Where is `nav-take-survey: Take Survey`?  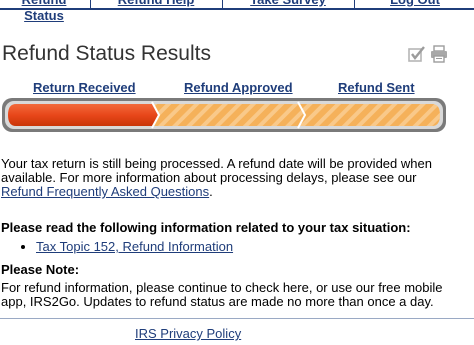 nav-take-survey: Take Survey is located at coordinates (288, 4).